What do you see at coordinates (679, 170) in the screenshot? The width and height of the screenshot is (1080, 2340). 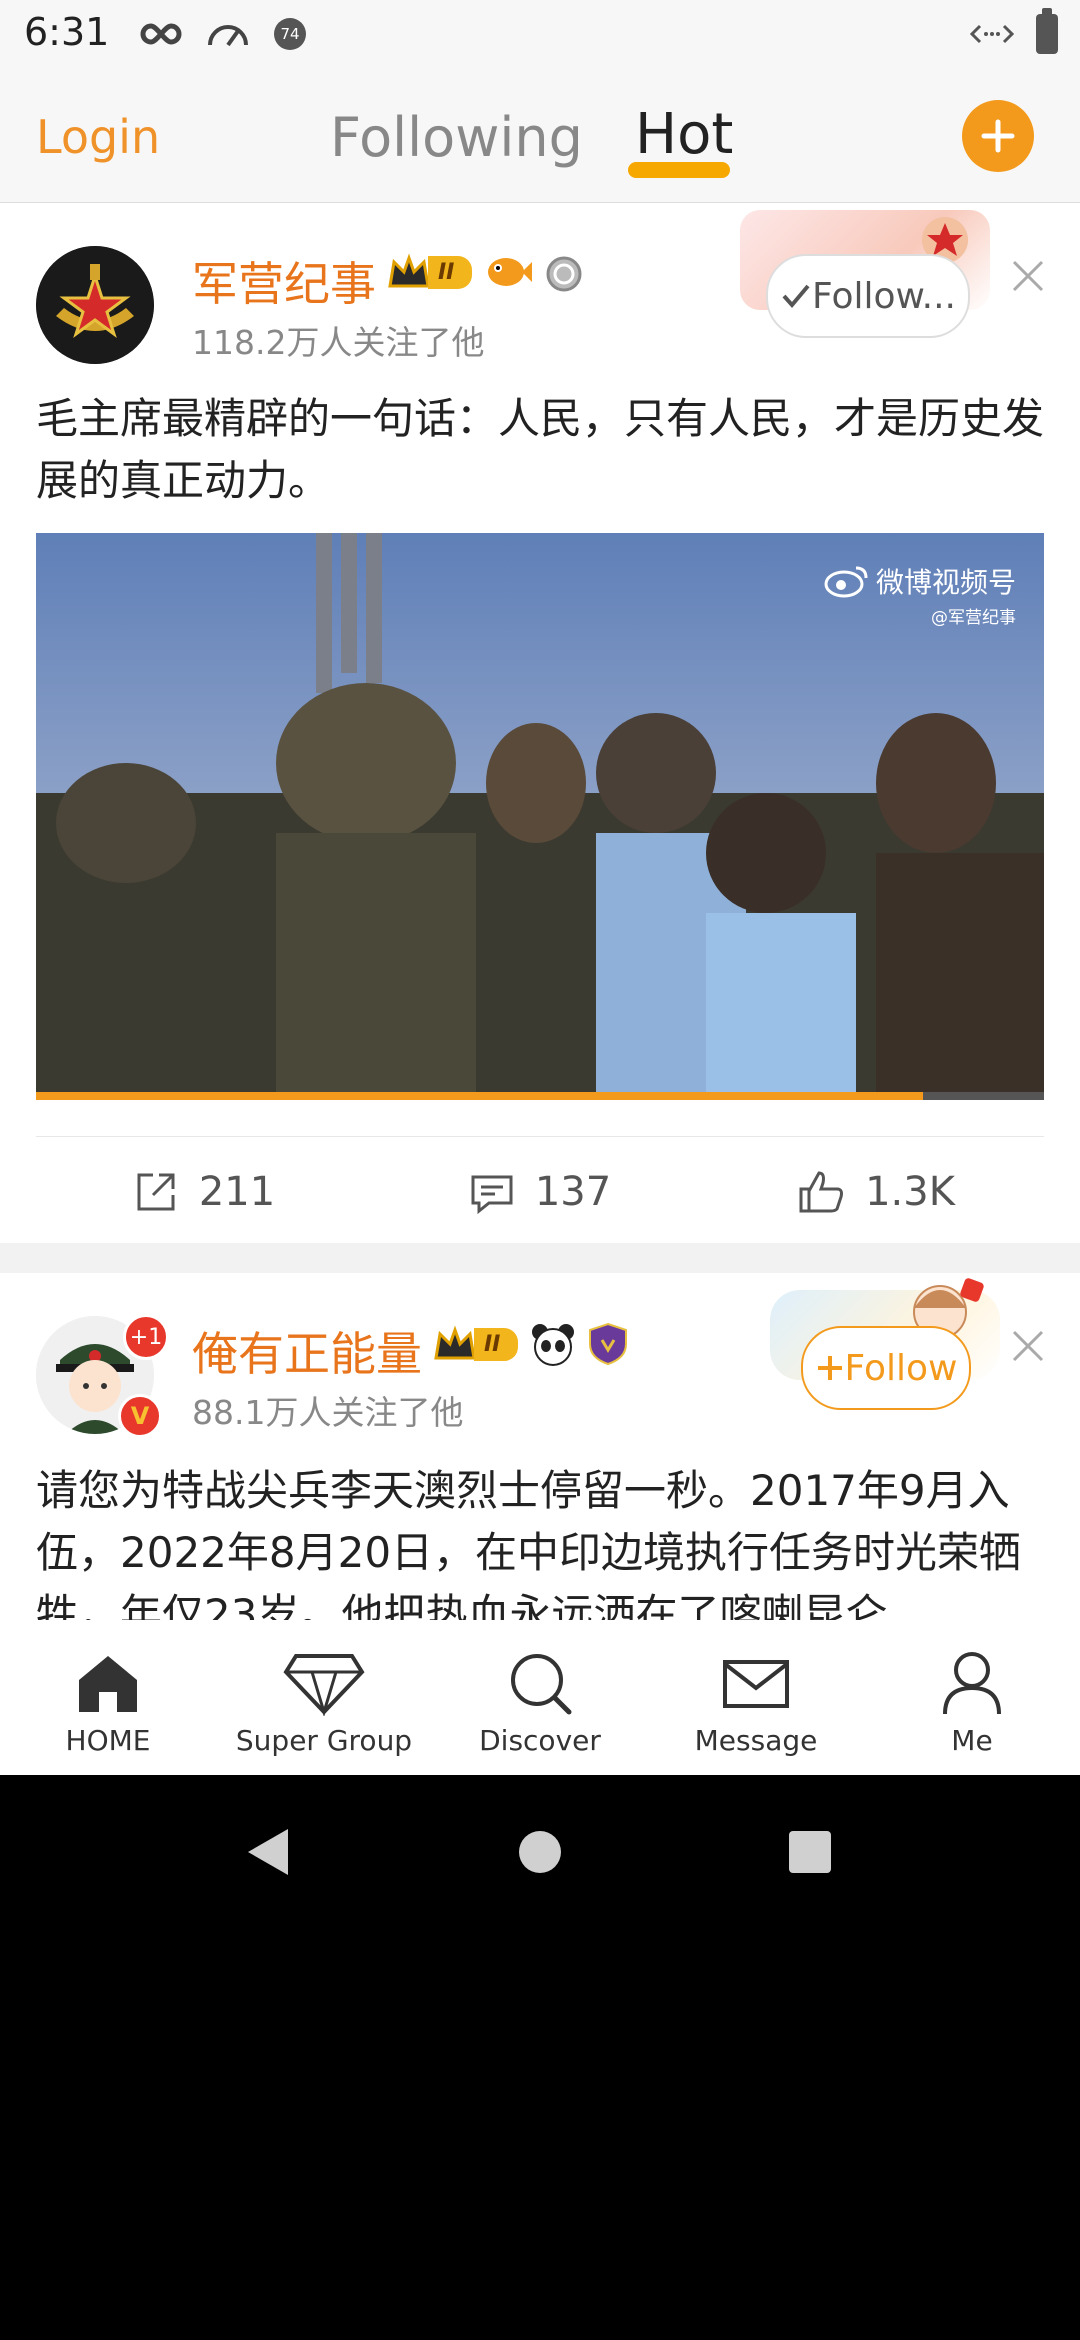 I see `active-tab-indicator` at bounding box center [679, 170].